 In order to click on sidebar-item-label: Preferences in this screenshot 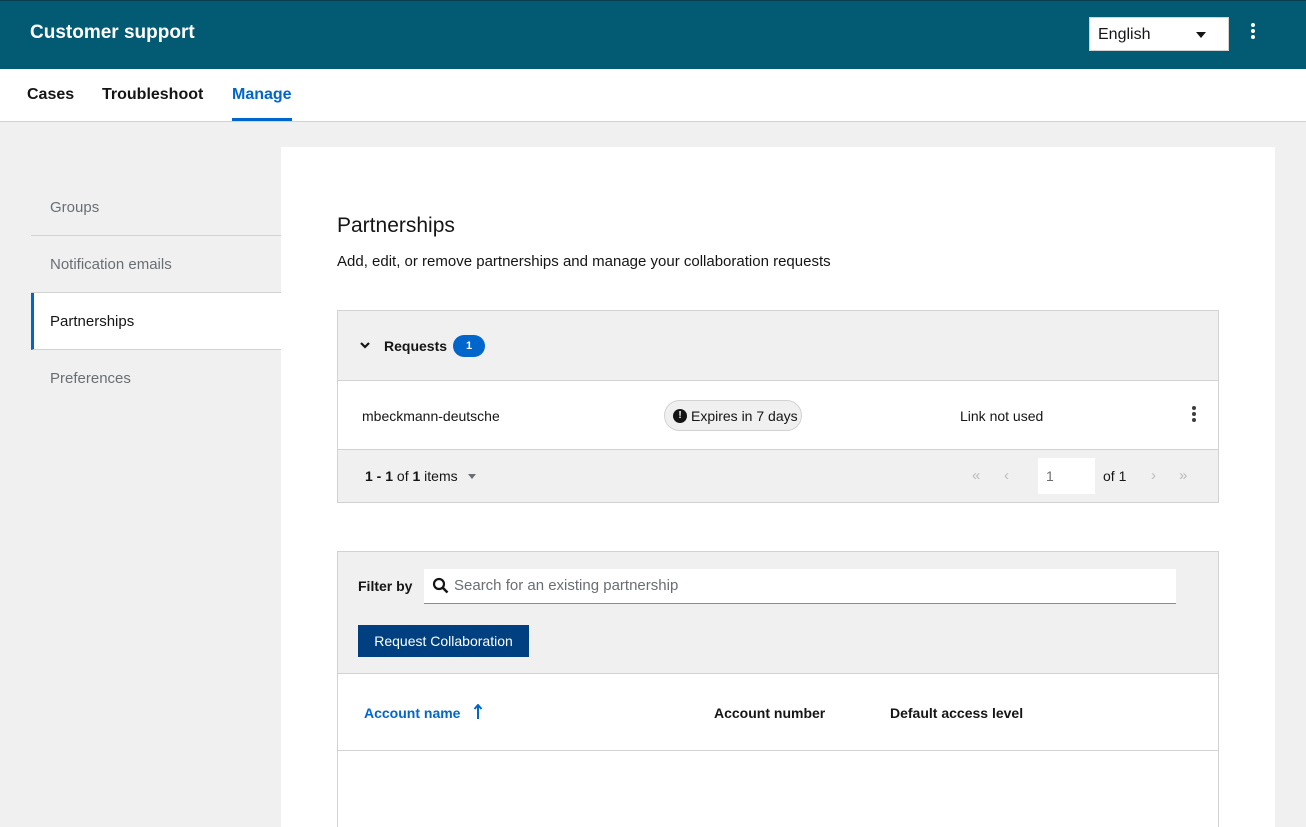, I will do `click(90, 378)`.